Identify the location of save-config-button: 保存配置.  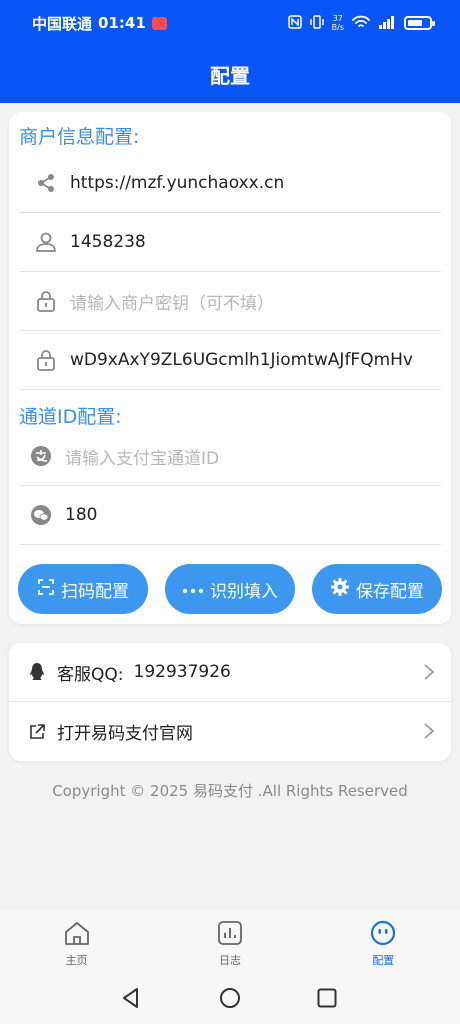
(377, 589).